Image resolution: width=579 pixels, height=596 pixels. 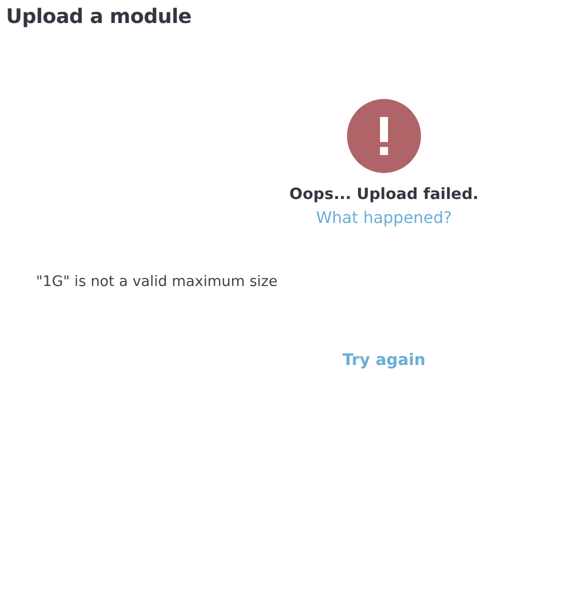 I want to click on what-happened-link: What happened?, so click(x=384, y=218).